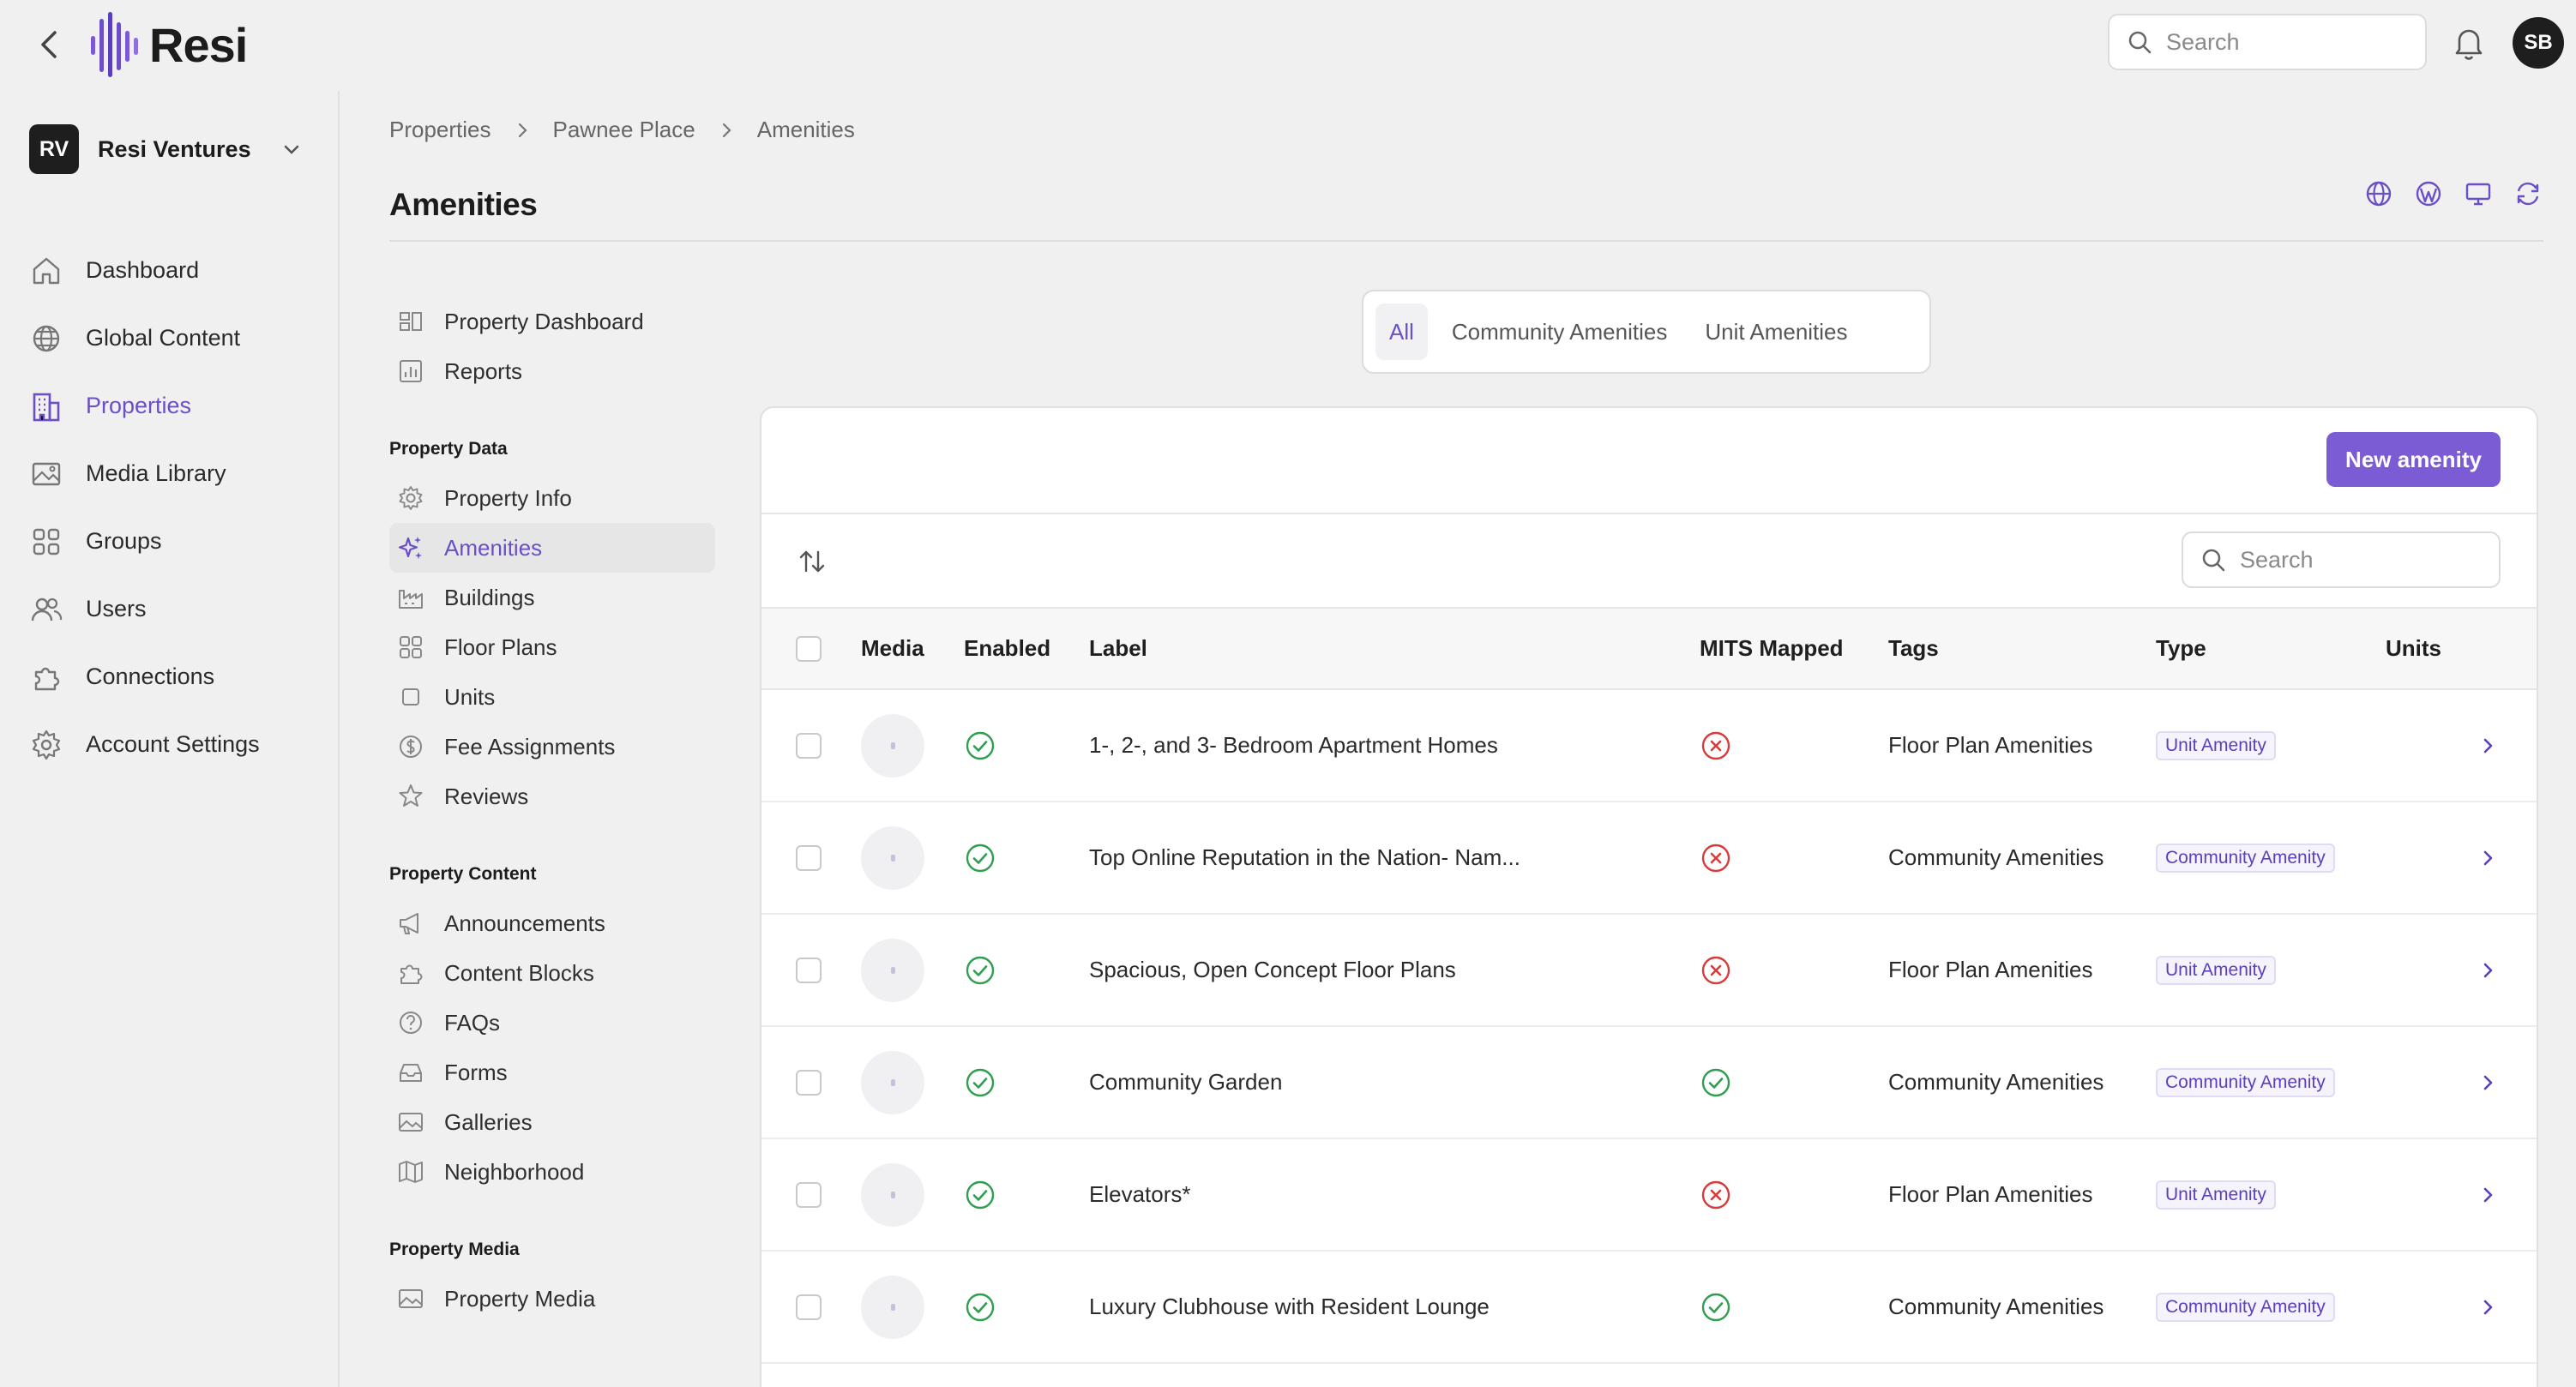 This screenshot has width=2576, height=1387. Describe the element at coordinates (552, 1172) in the screenshot. I see `subnav-item-neighborhood: Neighborhood` at that location.